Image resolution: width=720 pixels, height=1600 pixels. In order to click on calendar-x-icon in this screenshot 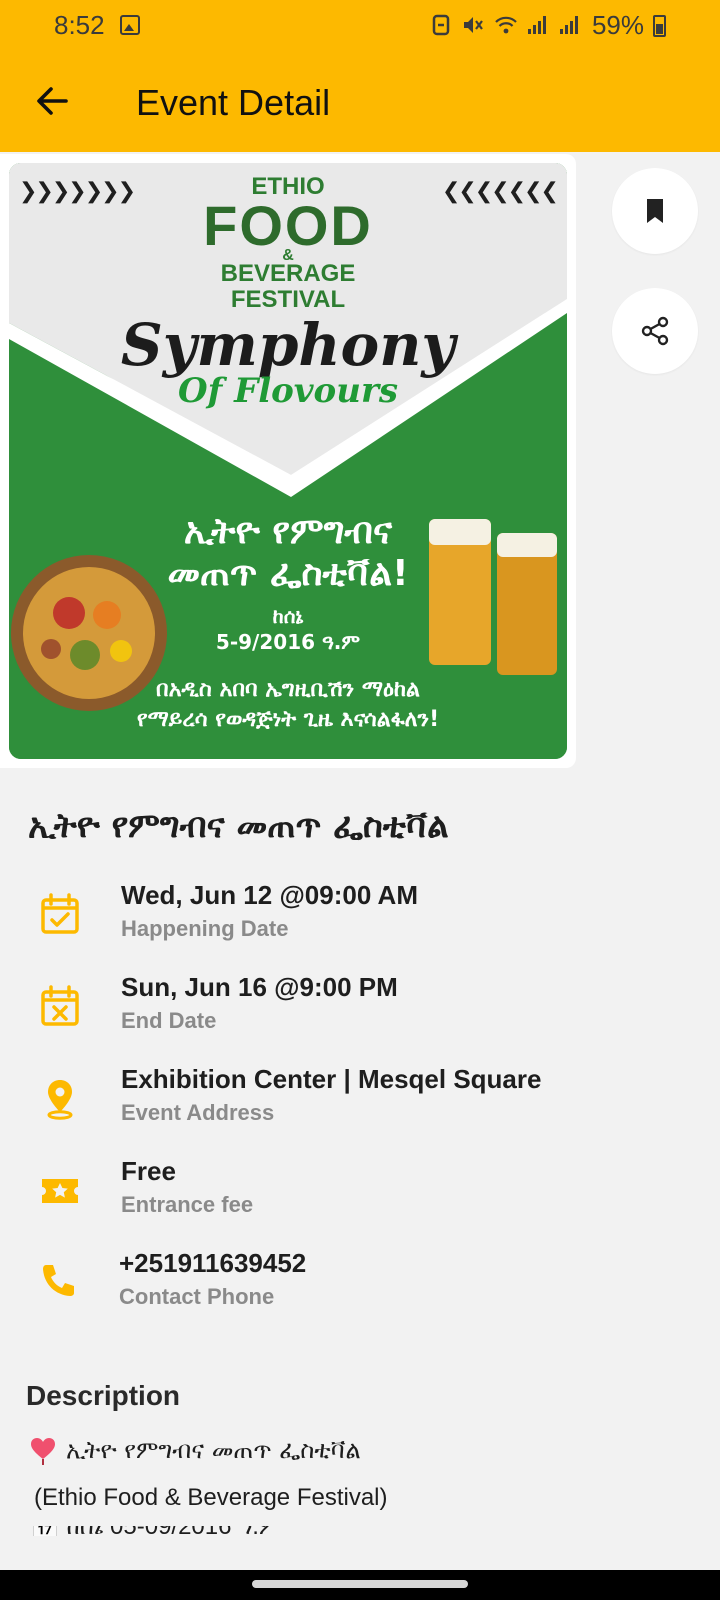, I will do `click(60, 1005)`.